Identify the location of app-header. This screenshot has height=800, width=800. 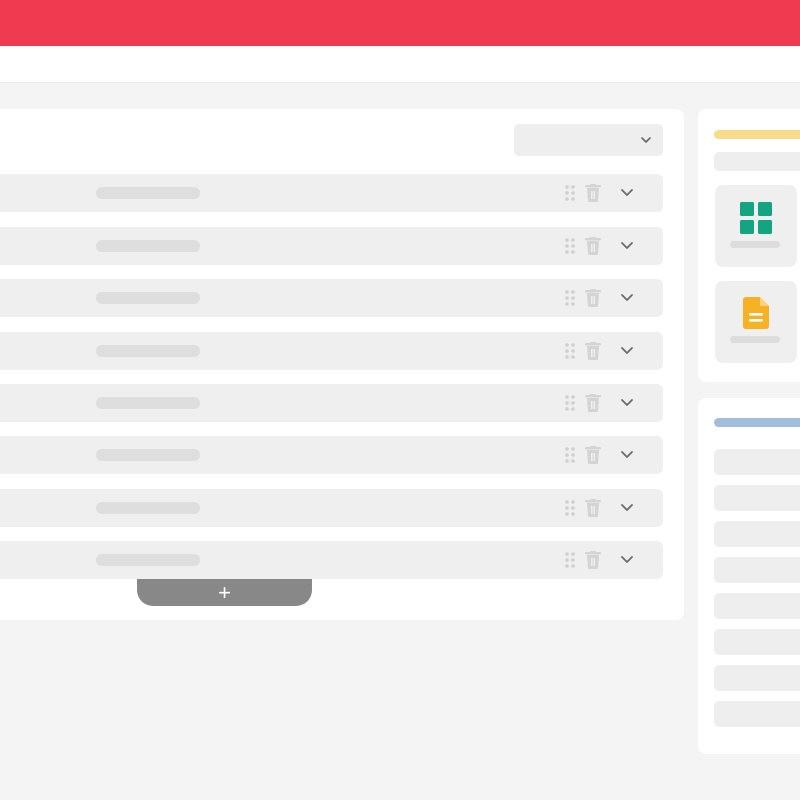
(400, 23).